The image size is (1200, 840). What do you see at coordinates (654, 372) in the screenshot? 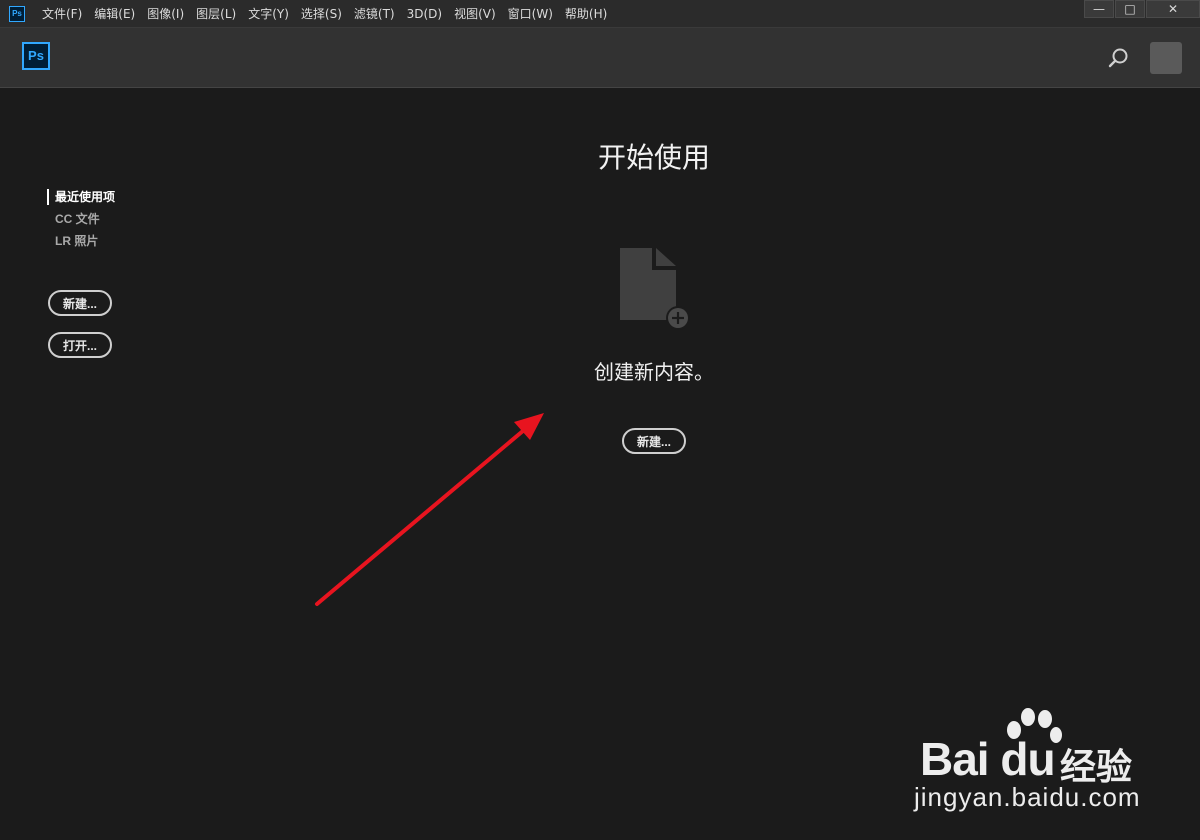
I see `create-new-text: 创建新内容。` at bounding box center [654, 372].